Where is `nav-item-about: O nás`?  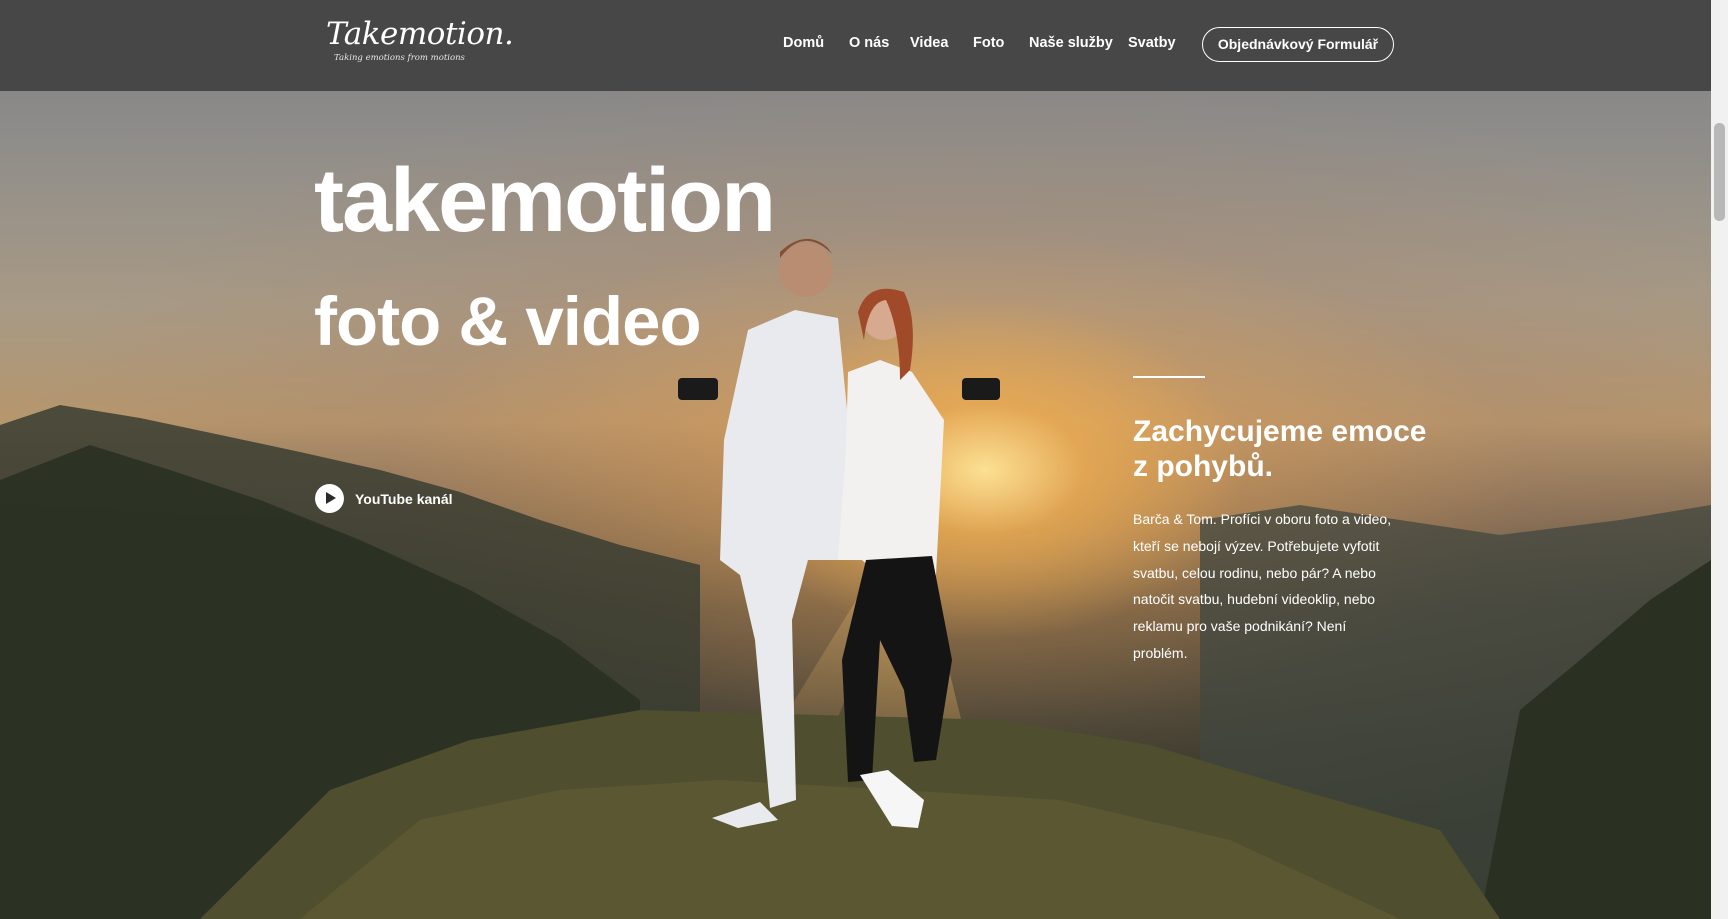 nav-item-about: O nás is located at coordinates (869, 43).